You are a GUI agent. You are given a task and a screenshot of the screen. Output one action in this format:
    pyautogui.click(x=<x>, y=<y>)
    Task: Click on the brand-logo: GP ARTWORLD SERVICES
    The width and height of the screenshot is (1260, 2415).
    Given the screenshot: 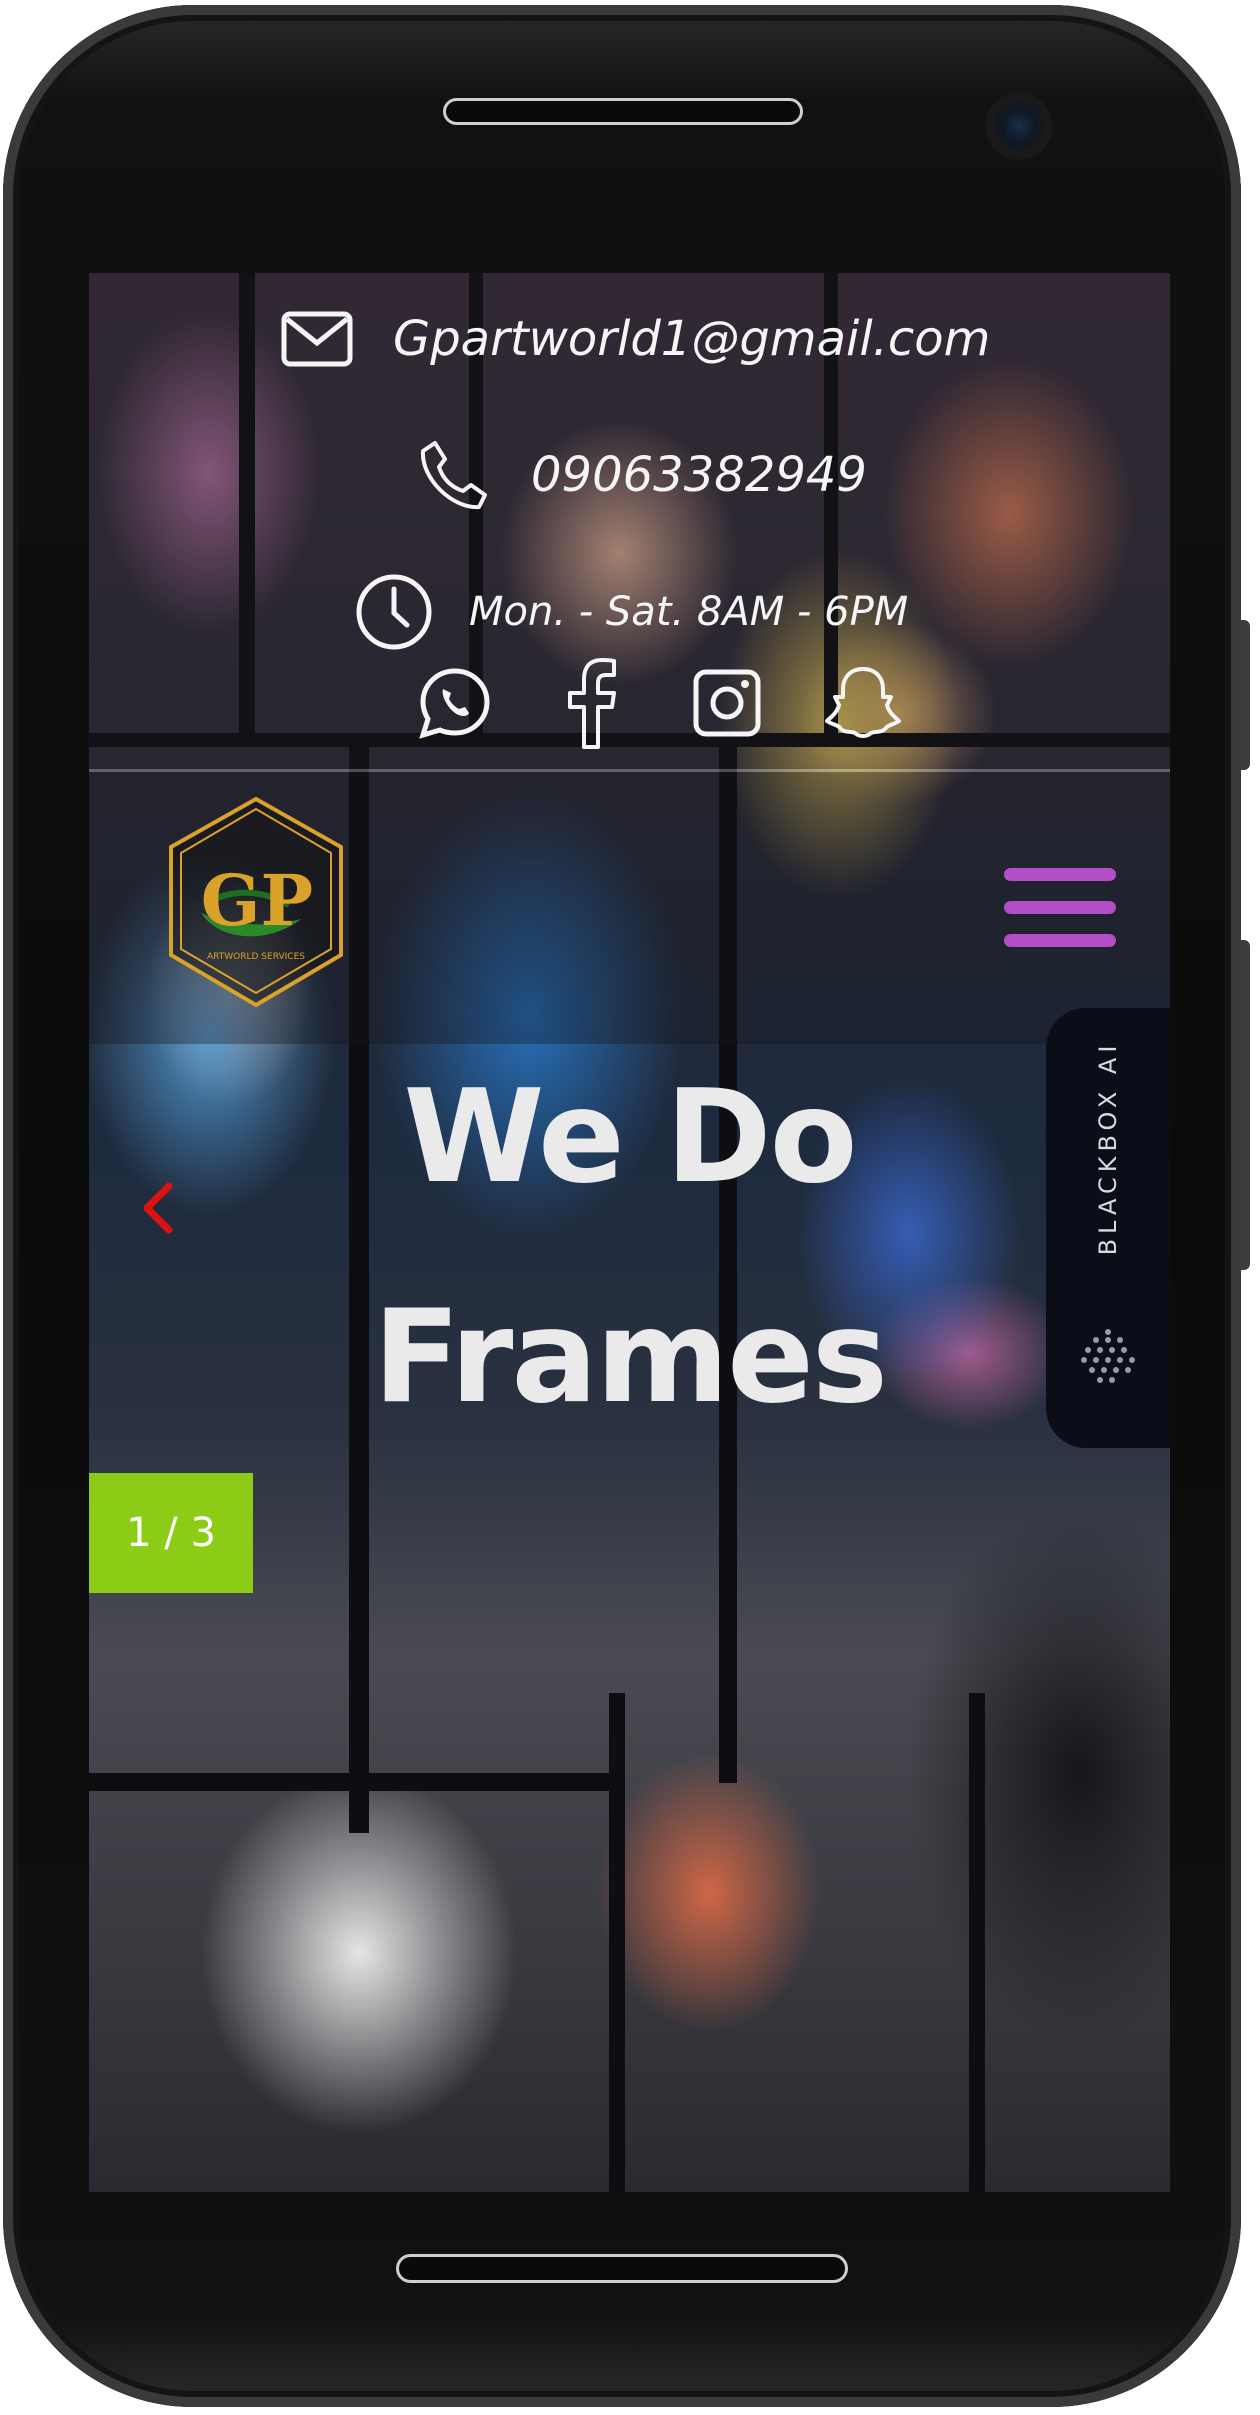 What is the action you would take?
    pyautogui.click(x=256, y=903)
    